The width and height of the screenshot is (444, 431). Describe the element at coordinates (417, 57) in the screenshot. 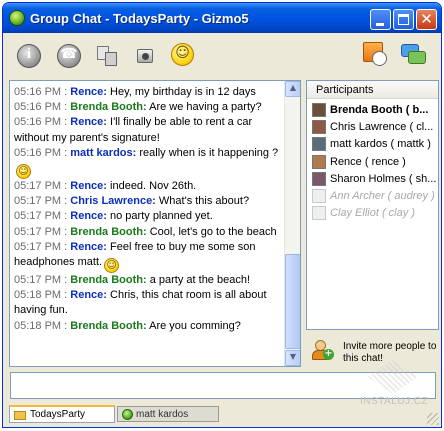

I see `bubble-green-shape` at that location.